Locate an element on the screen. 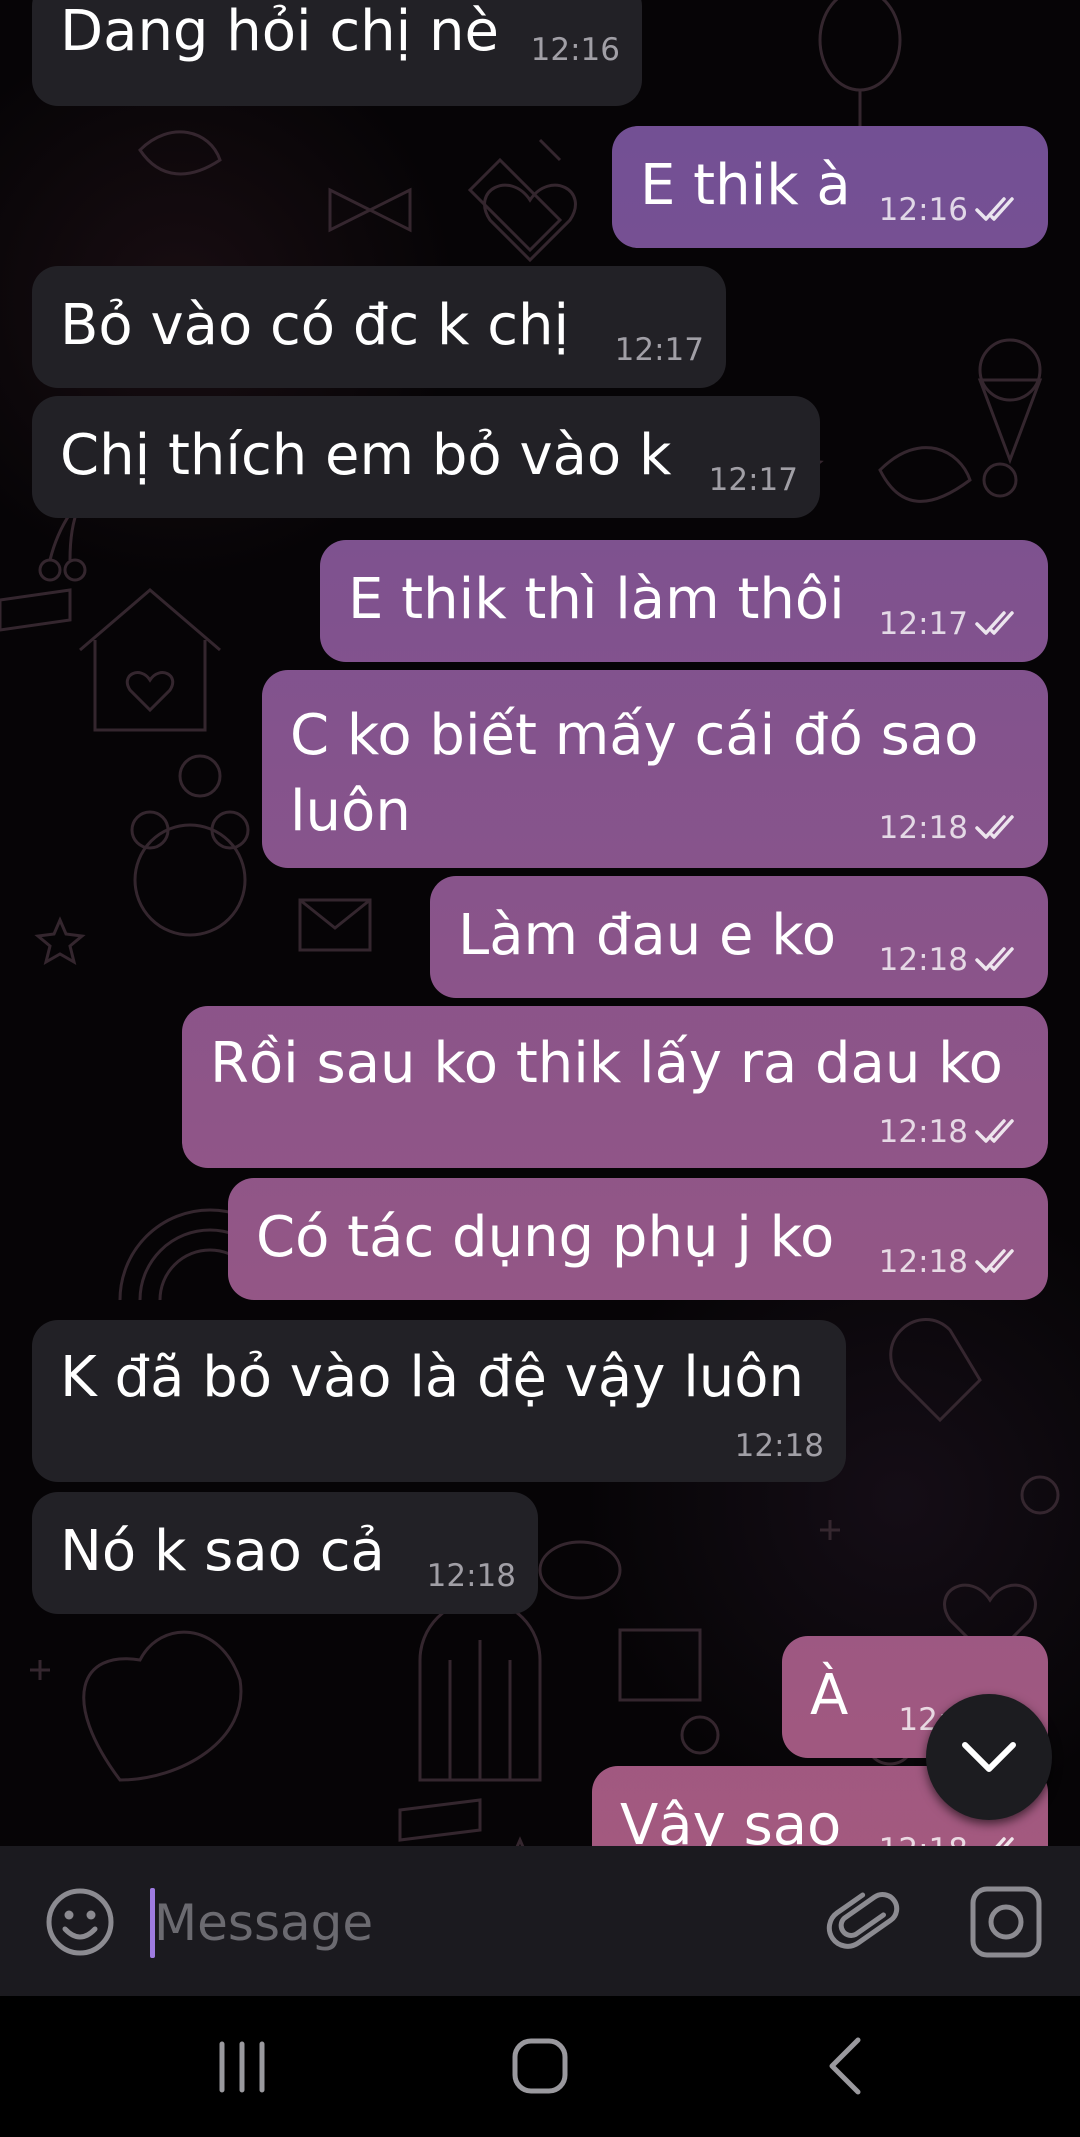 The height and width of the screenshot is (2137, 1080). incoming-message: Chị thích em bỏ vào k 12:17 is located at coordinates (426, 457).